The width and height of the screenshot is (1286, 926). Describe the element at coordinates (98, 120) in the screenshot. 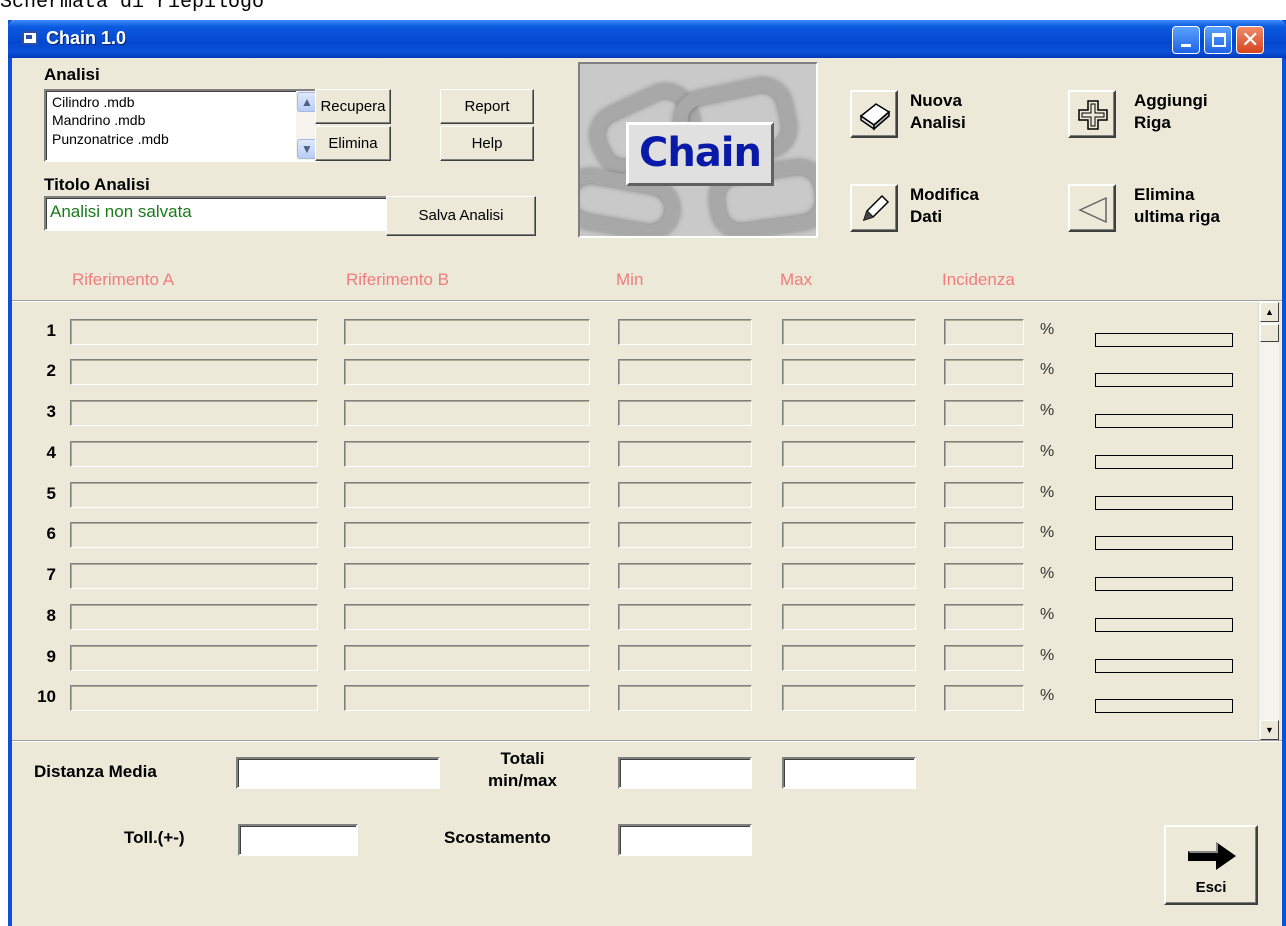

I see `list-item: Mandrino .mdb` at that location.